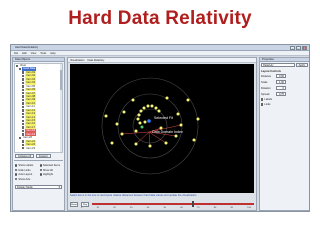  I want to click on option-show-labels: Show Labels, so click(26, 165).